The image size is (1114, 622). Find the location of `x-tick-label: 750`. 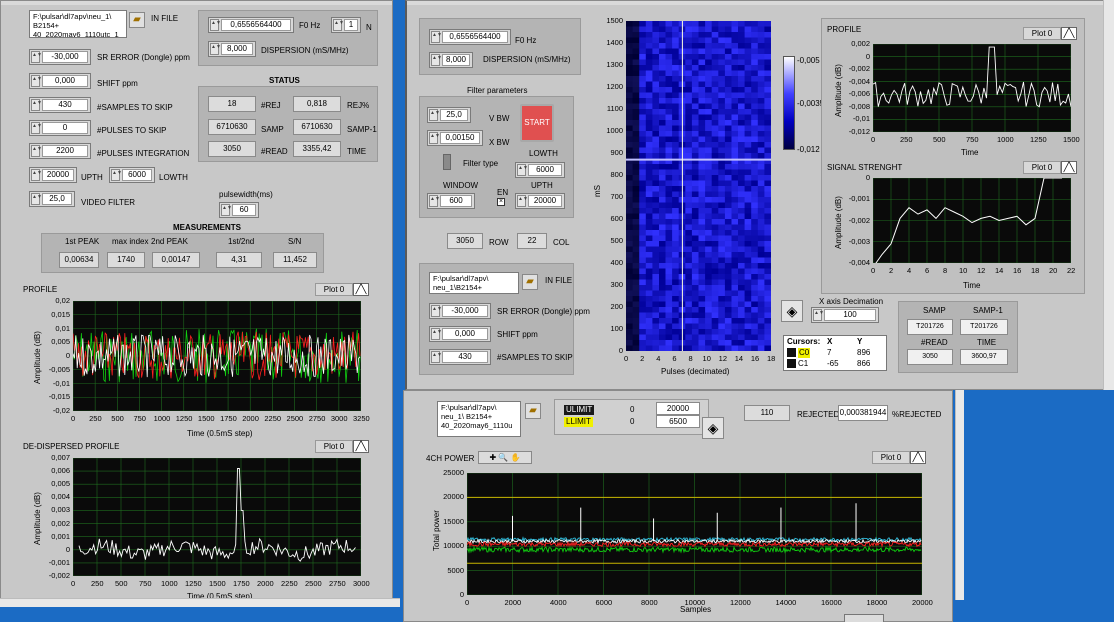

x-tick-label: 750 is located at coordinates (972, 139).